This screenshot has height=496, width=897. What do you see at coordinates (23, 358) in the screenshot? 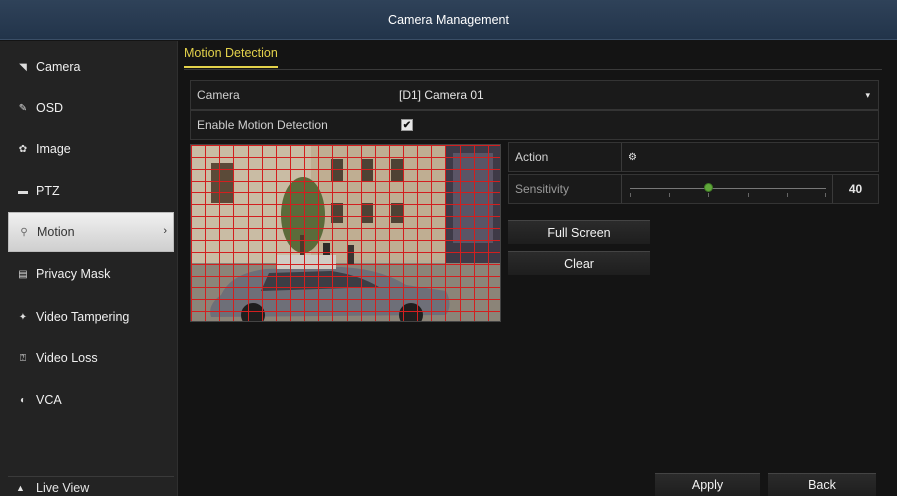
I see `video-loss-icon: ⍰` at bounding box center [23, 358].